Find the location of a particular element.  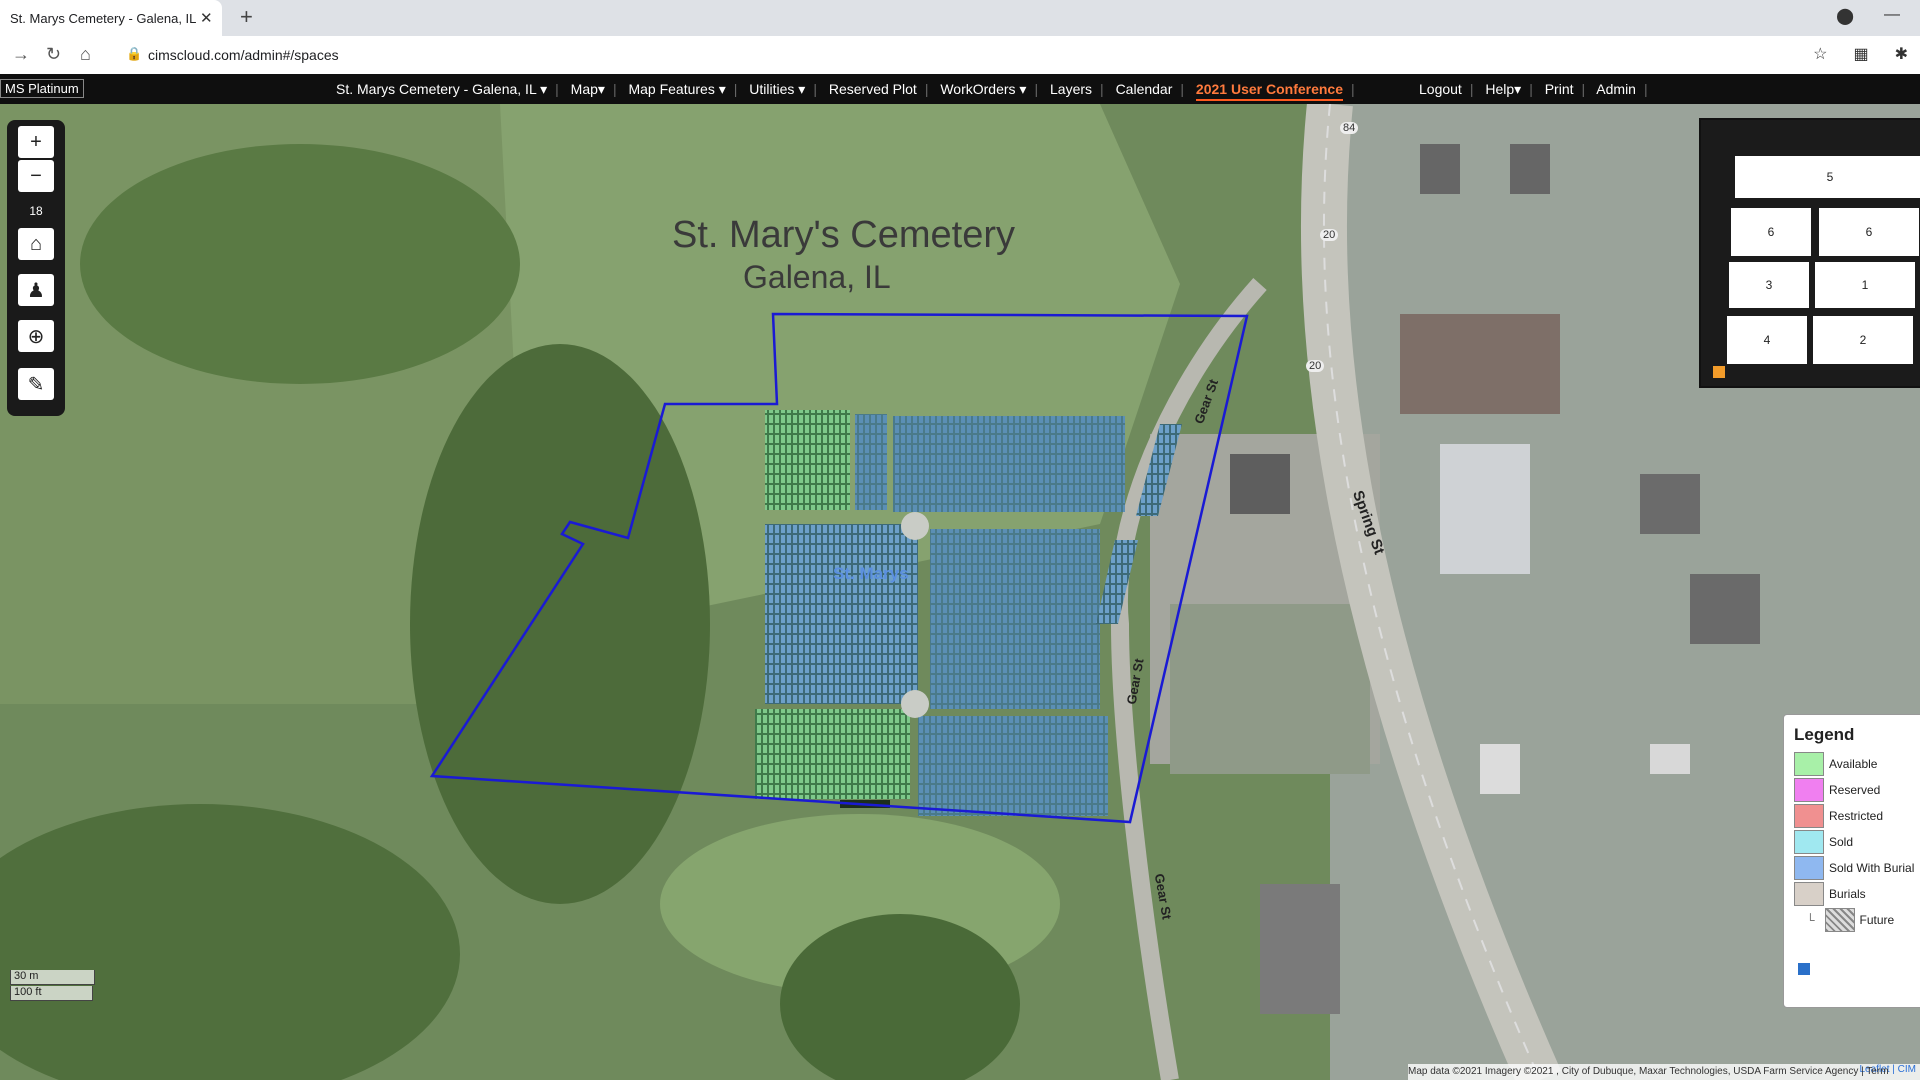

legend-item-restricted: Restricted is located at coordinates (1857, 816).